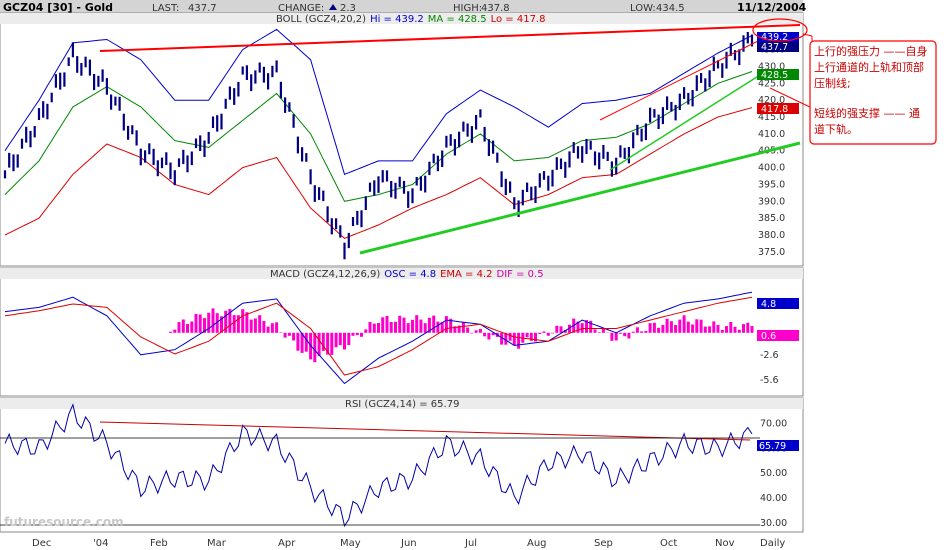  I want to click on x-axis-tick-label: Jun, so click(408, 543).